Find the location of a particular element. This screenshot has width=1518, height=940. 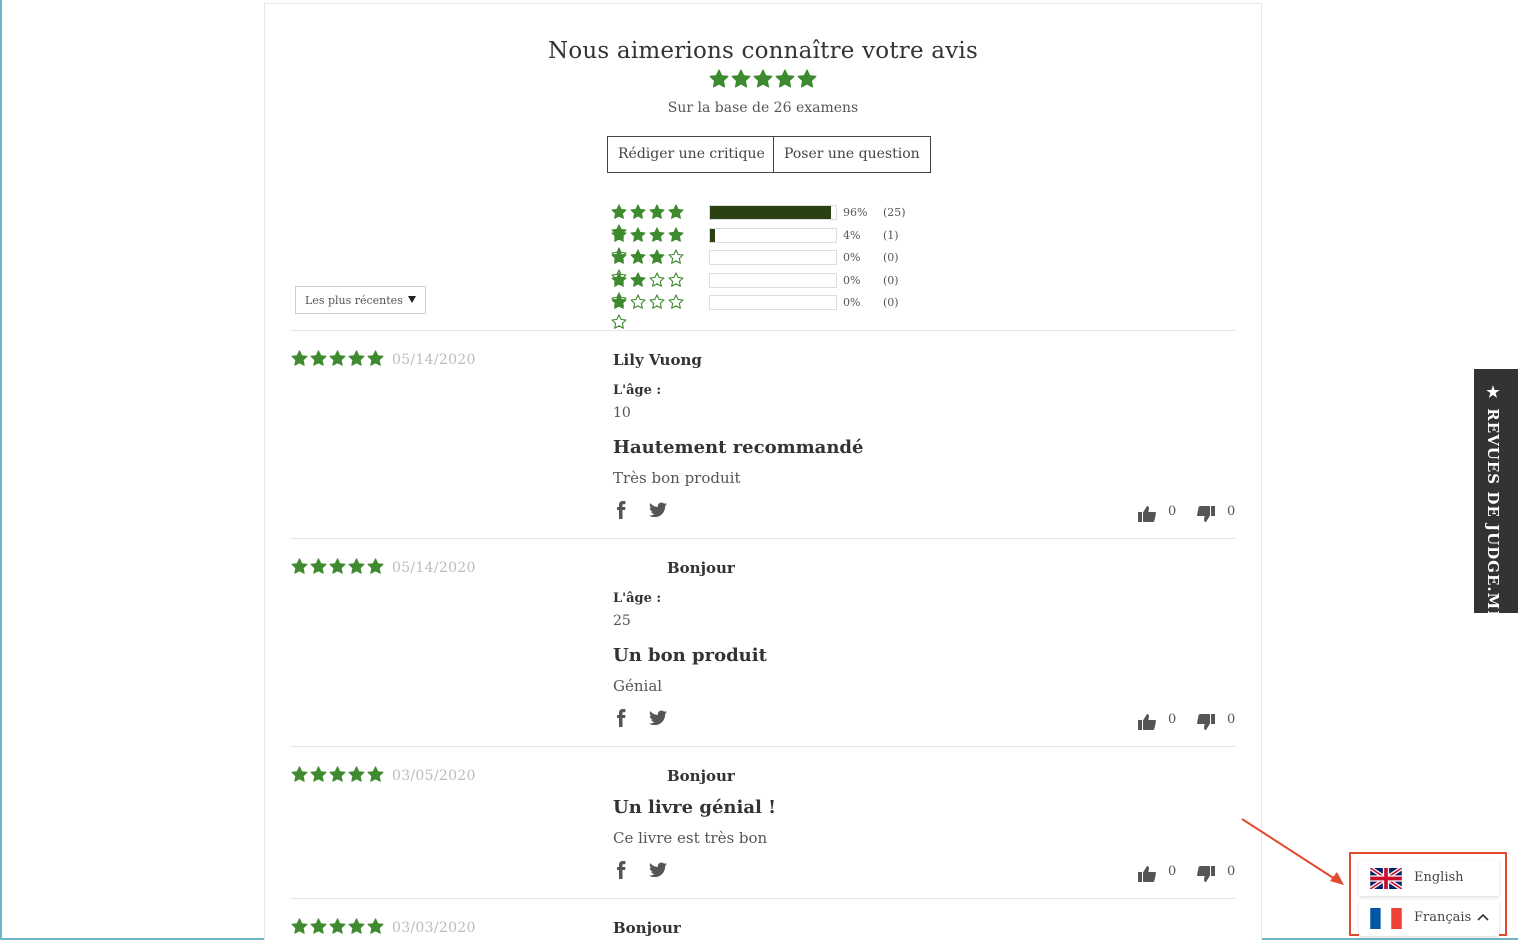

chevron-up-icon is located at coordinates (1483, 917).